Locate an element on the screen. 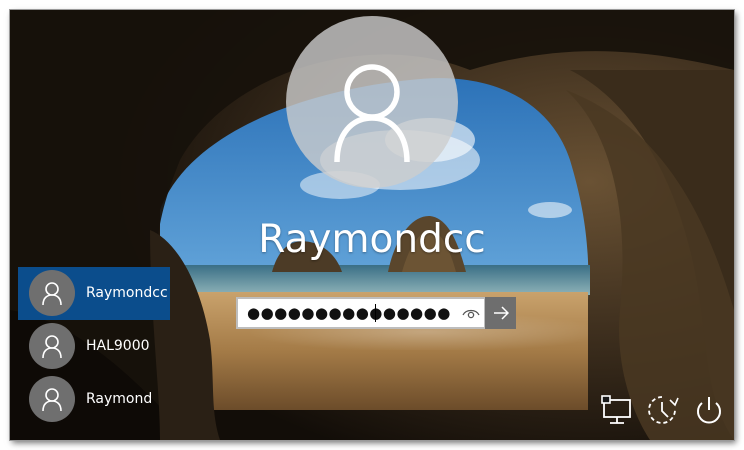 This screenshot has width=744, height=450. user-list-item-name: HAL9000 is located at coordinates (118, 346).